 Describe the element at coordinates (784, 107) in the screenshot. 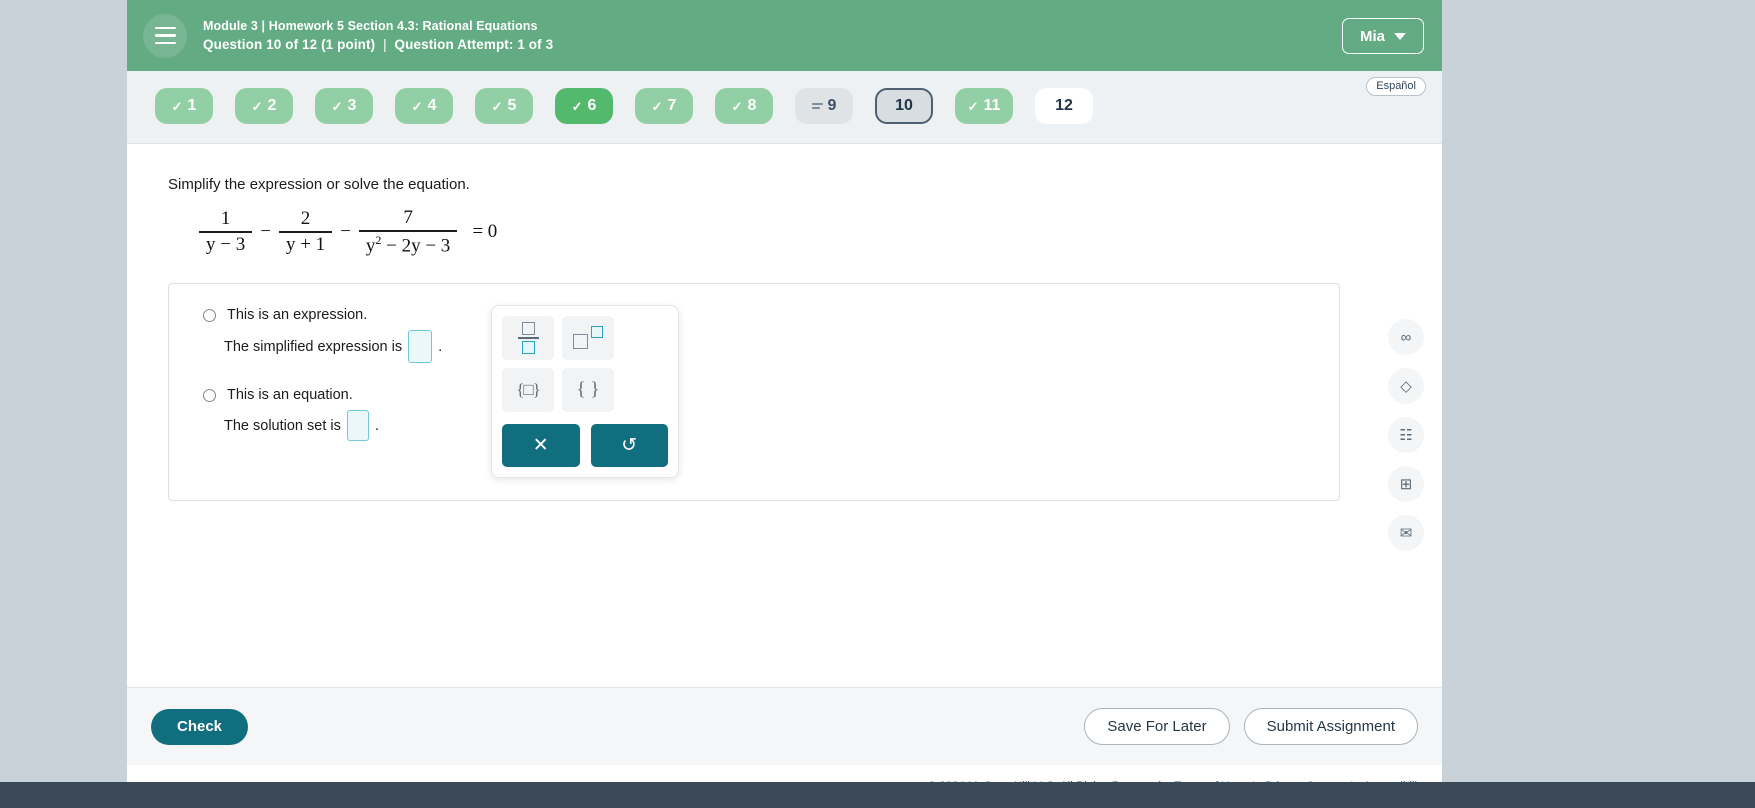

I see `question-navigation-bar: Español ✓ 1 ✓ 2 ✓ 3 ✓ 4 ✓ 5 ✓ 6 ✓ 7 ✓ 8 9 10 ✓ 11 12` at that location.